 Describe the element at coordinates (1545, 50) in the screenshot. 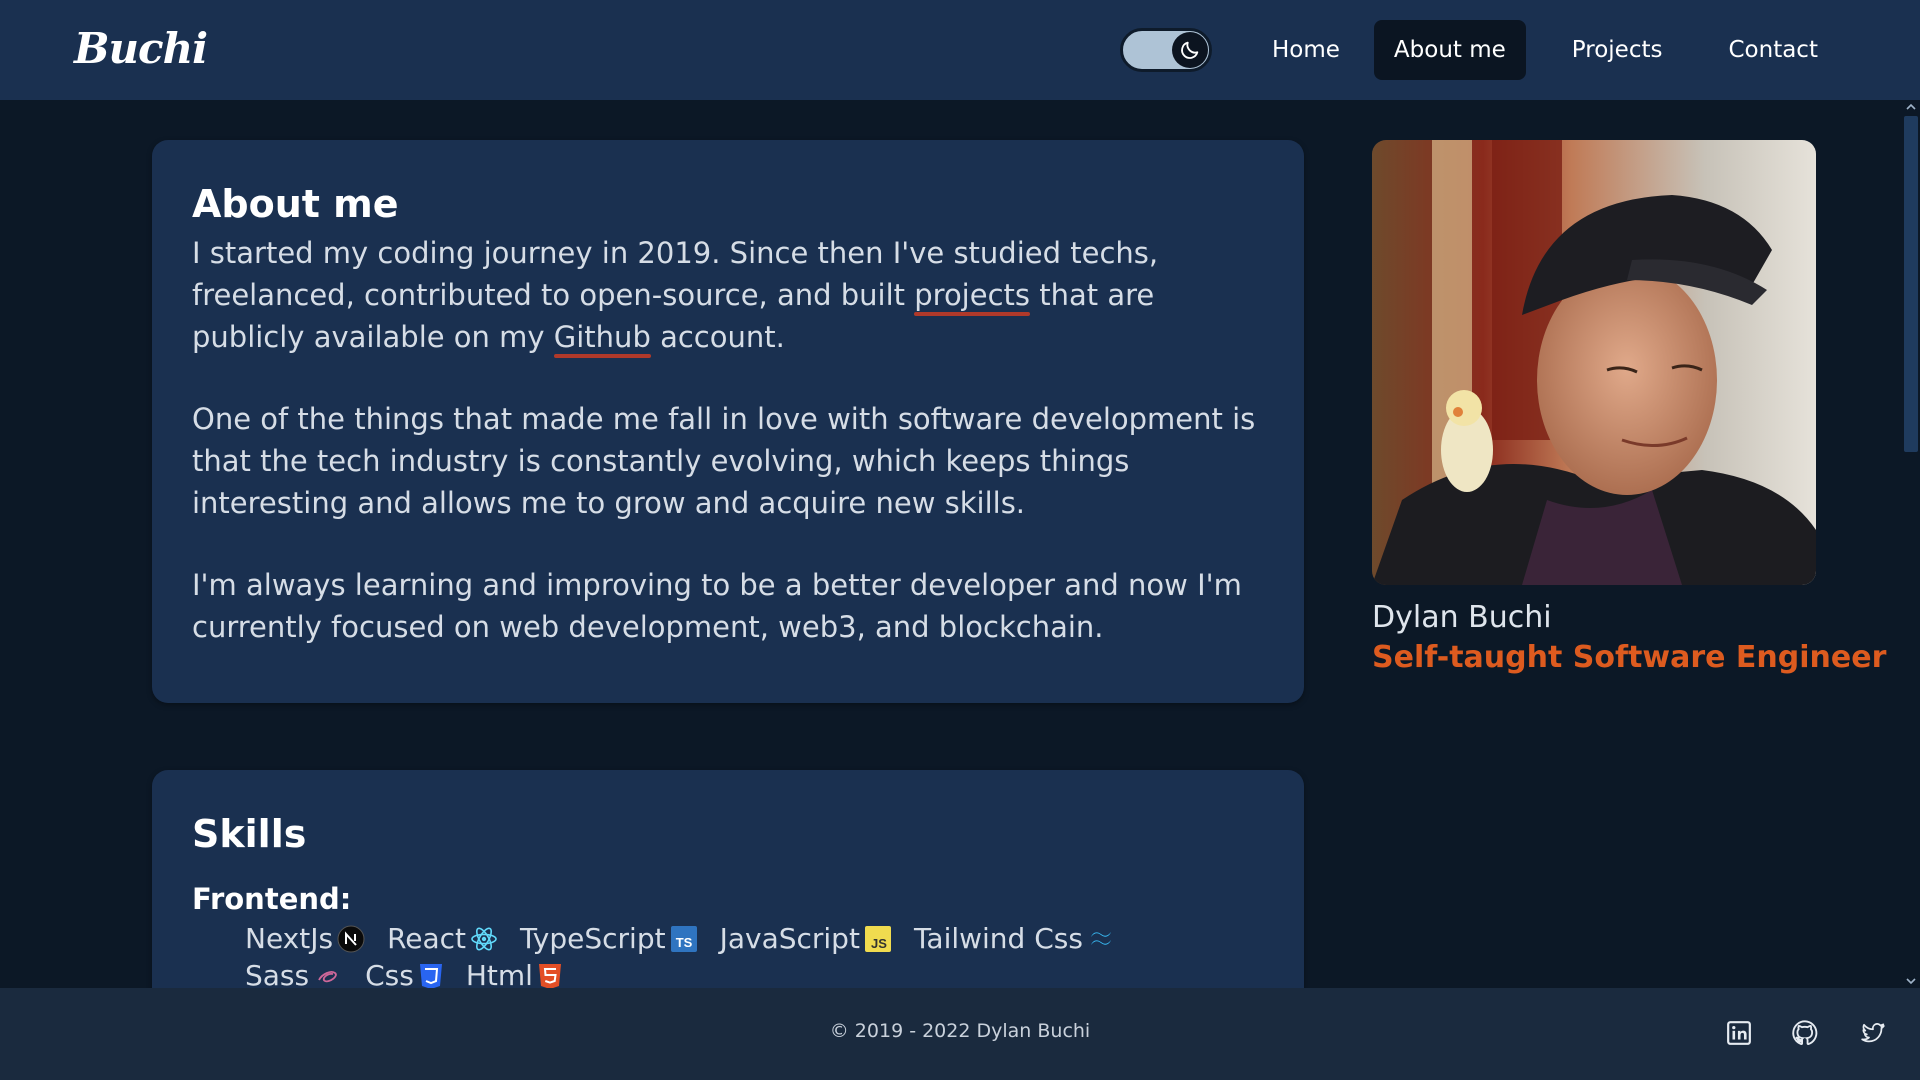

I see `main-nav: Home About me Projects Contact` at that location.